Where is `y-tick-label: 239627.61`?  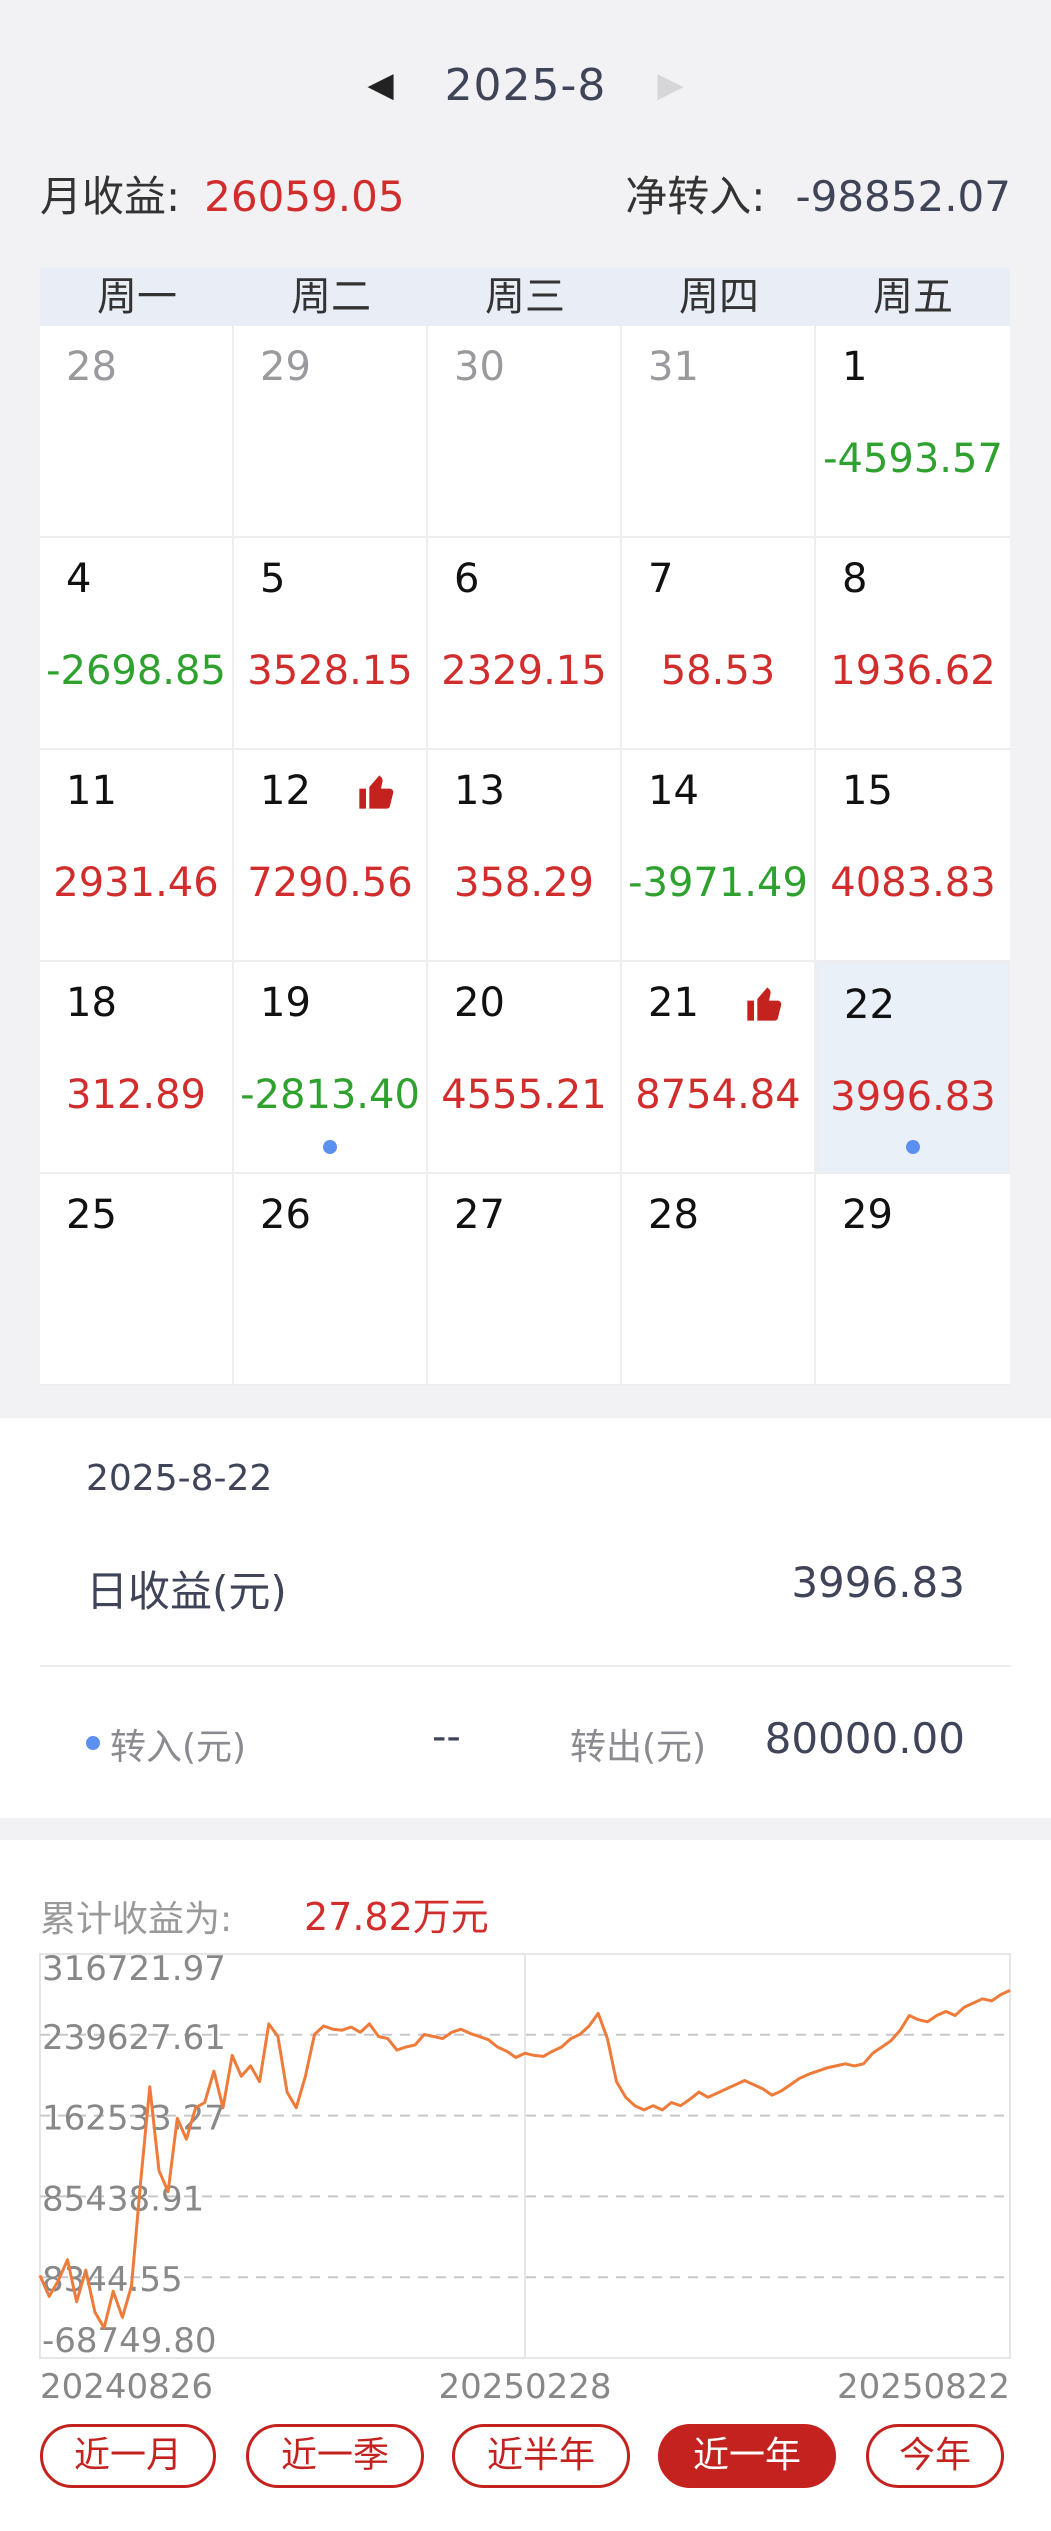
y-tick-label: 239627.61 is located at coordinates (134, 2038).